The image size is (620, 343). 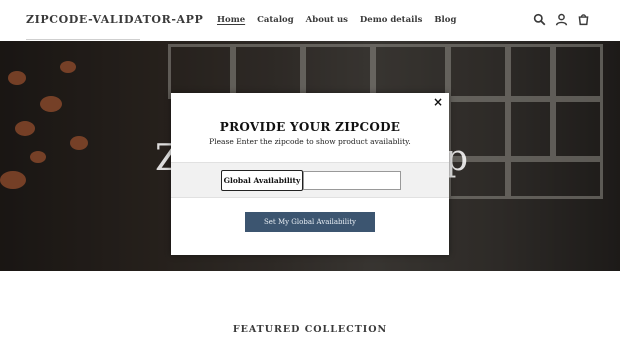 What do you see at coordinates (352, 180) in the screenshot?
I see `zipcode-input` at bounding box center [352, 180].